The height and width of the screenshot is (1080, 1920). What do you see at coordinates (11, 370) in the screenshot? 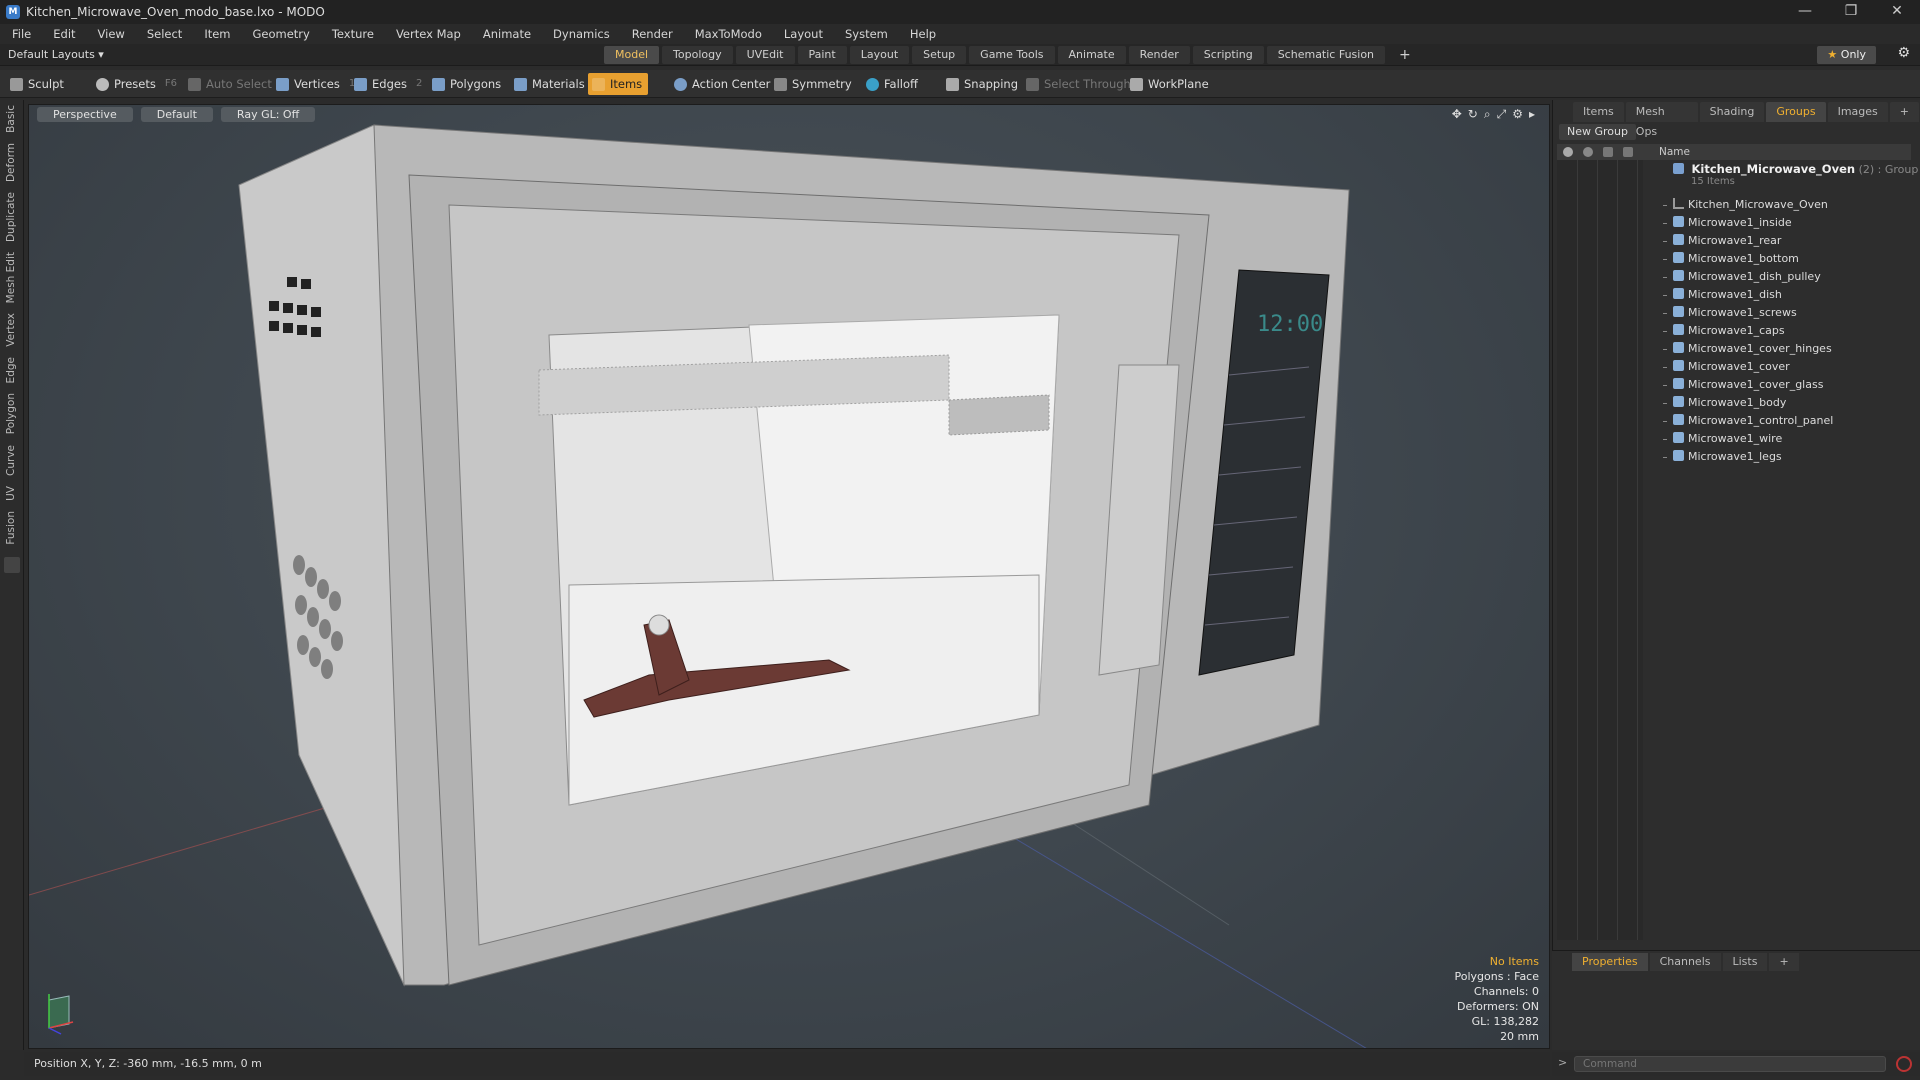
I see `tab-edge: Edge` at bounding box center [11, 370].